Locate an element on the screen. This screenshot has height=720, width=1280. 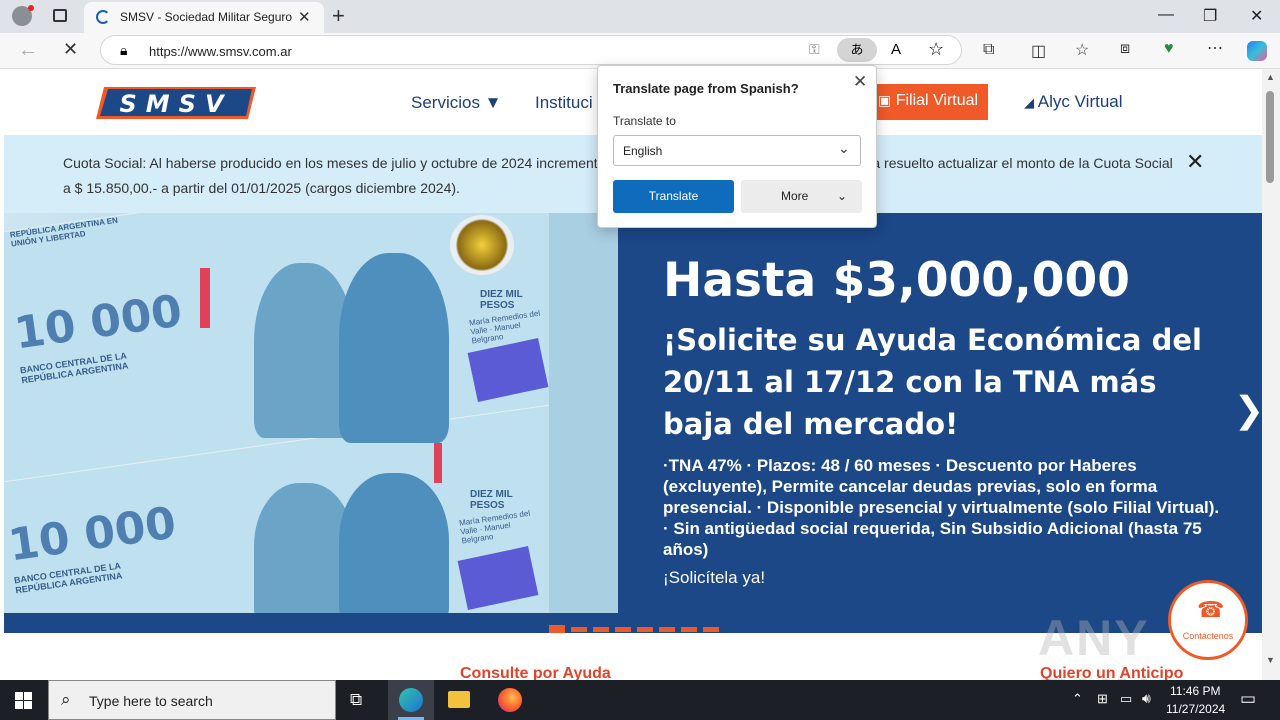
portrait-right-bottom is located at coordinates (394, 543).